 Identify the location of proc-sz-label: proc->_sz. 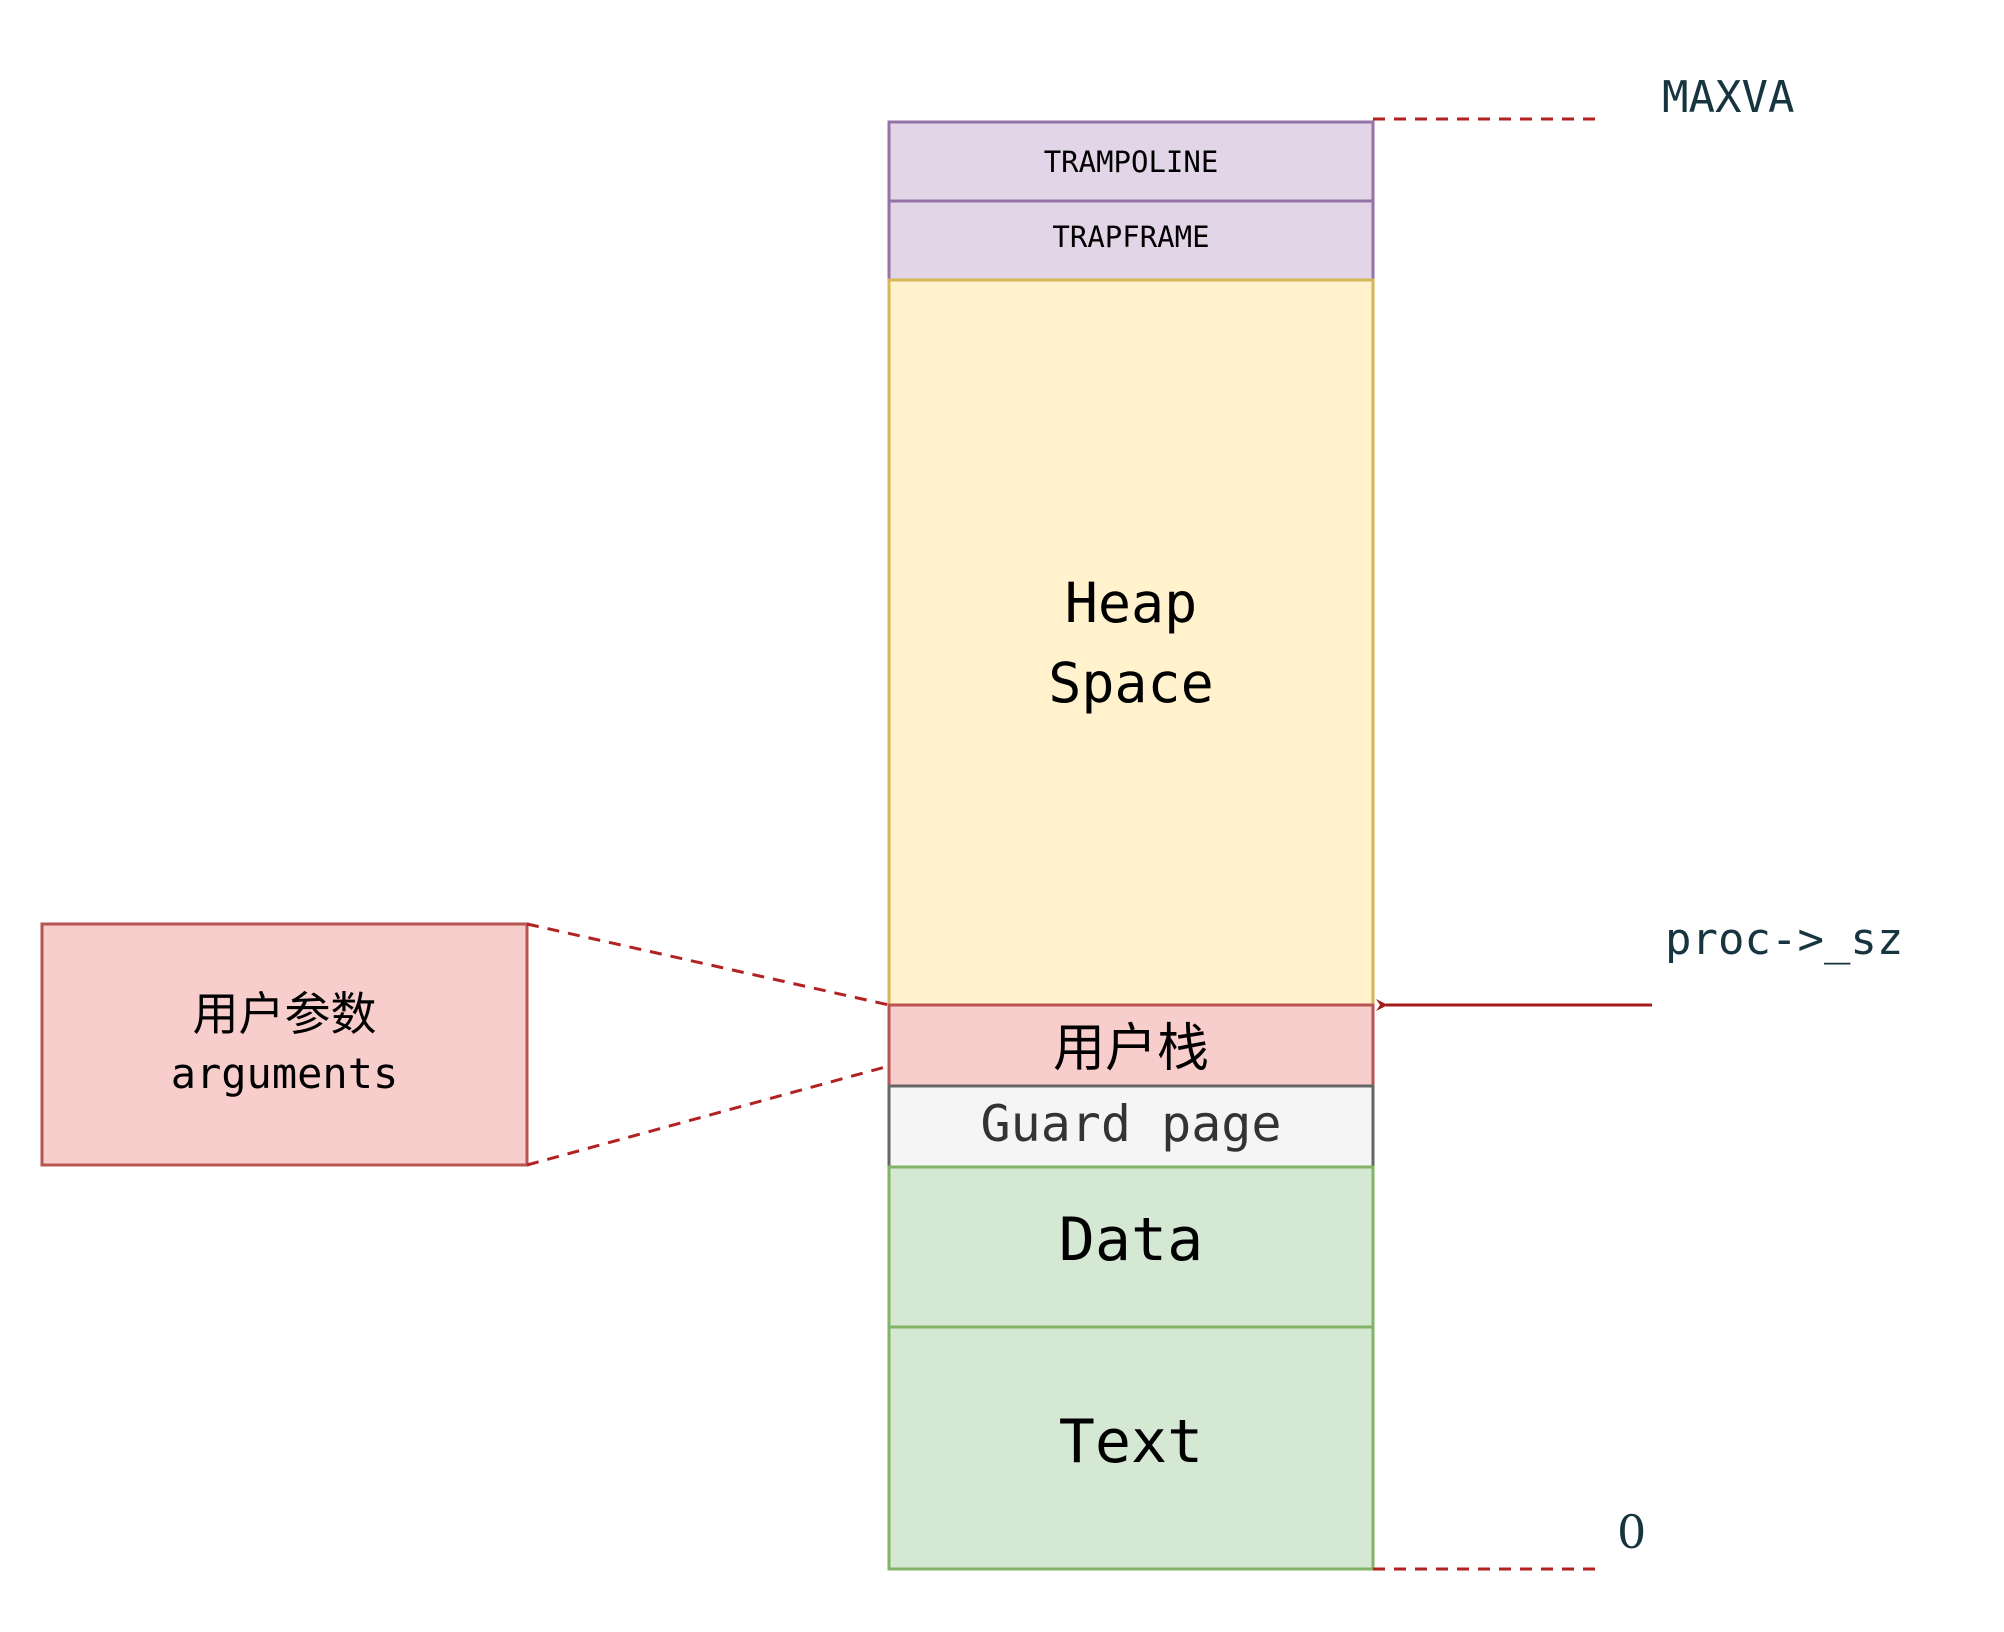
(1784, 939).